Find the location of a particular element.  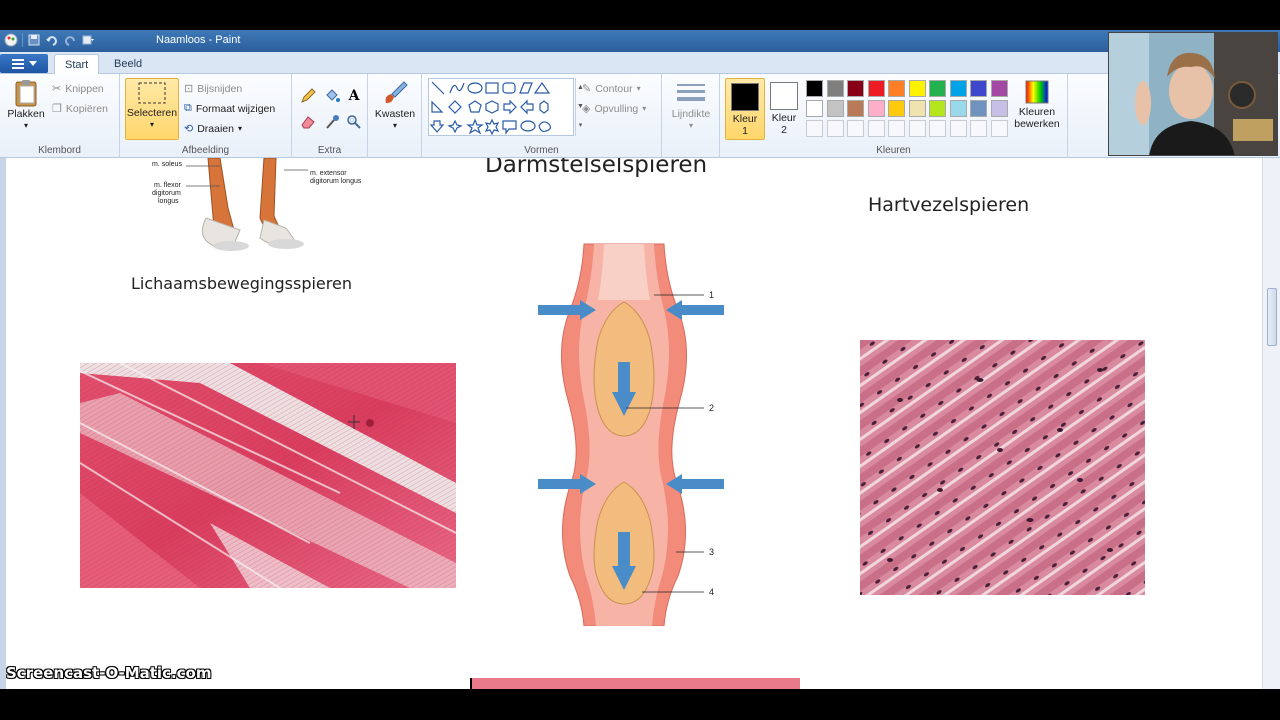

crop-button: ⊡ Bijsnijden is located at coordinates (213, 89).